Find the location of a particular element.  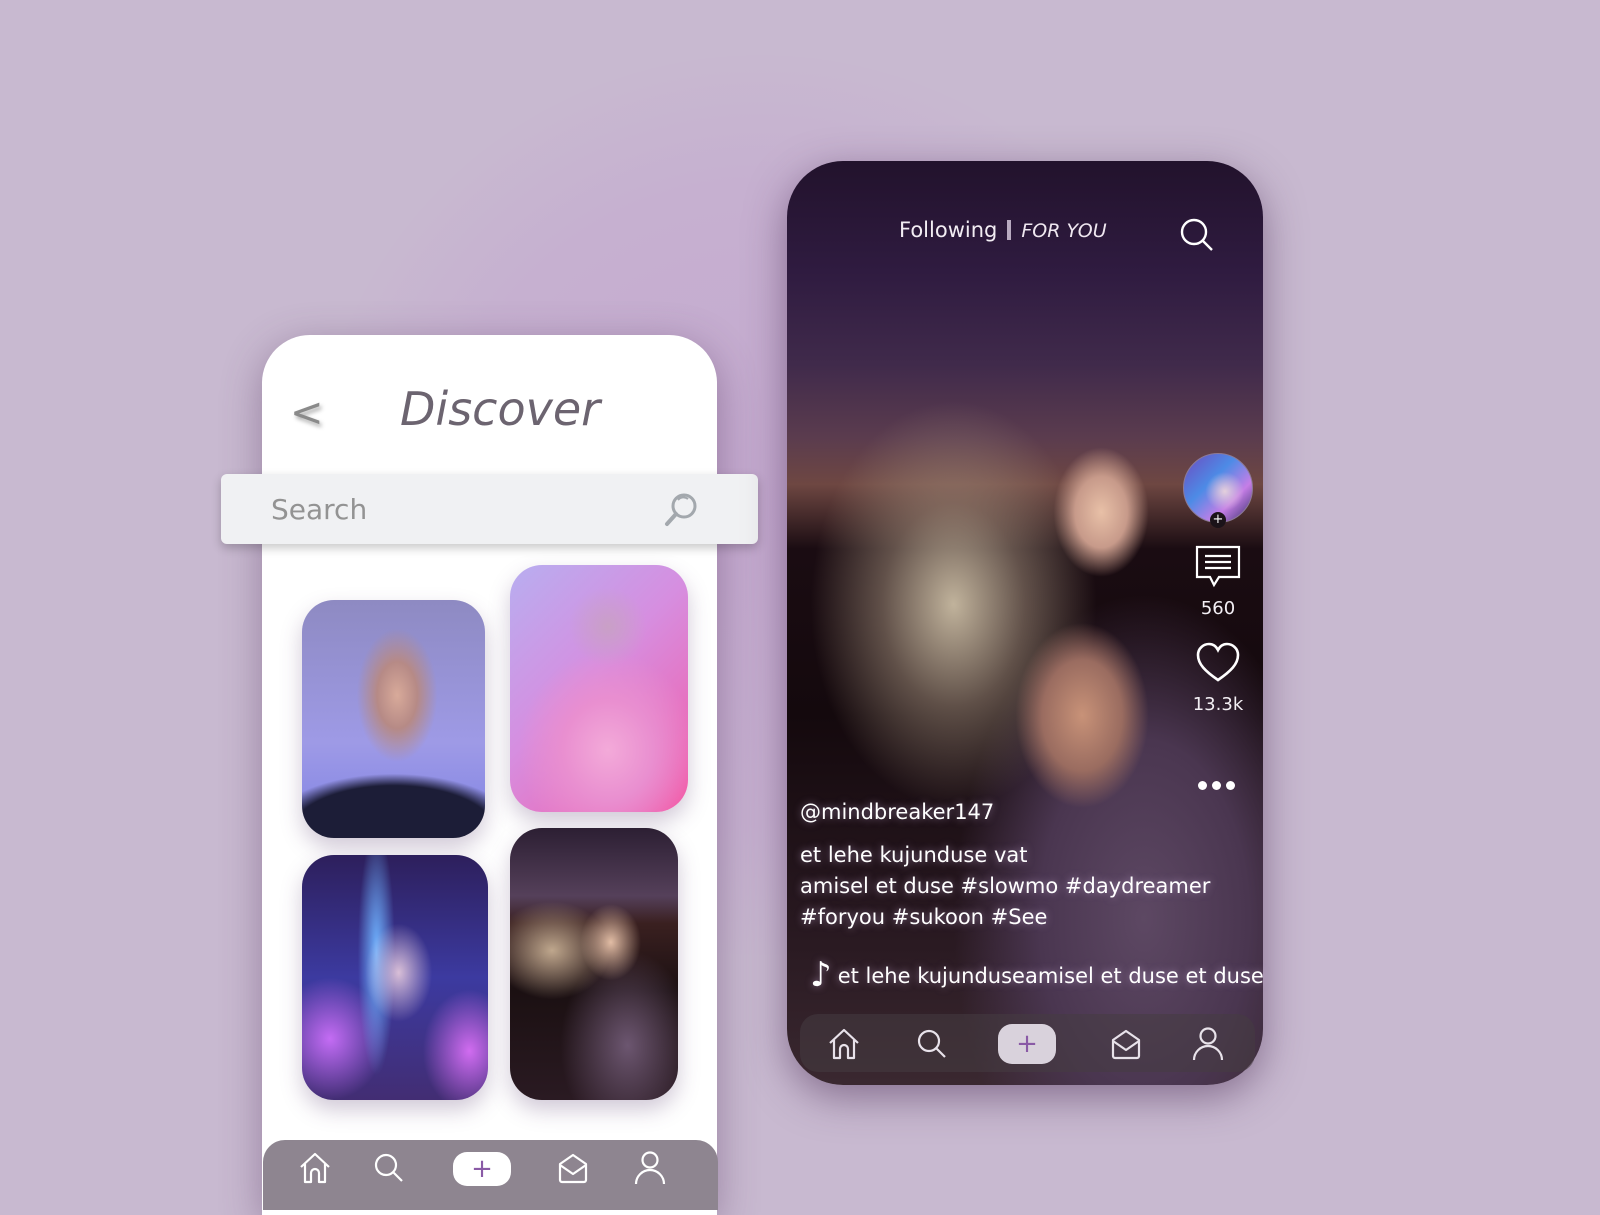

feed-search-button is located at coordinates (1197, 235).